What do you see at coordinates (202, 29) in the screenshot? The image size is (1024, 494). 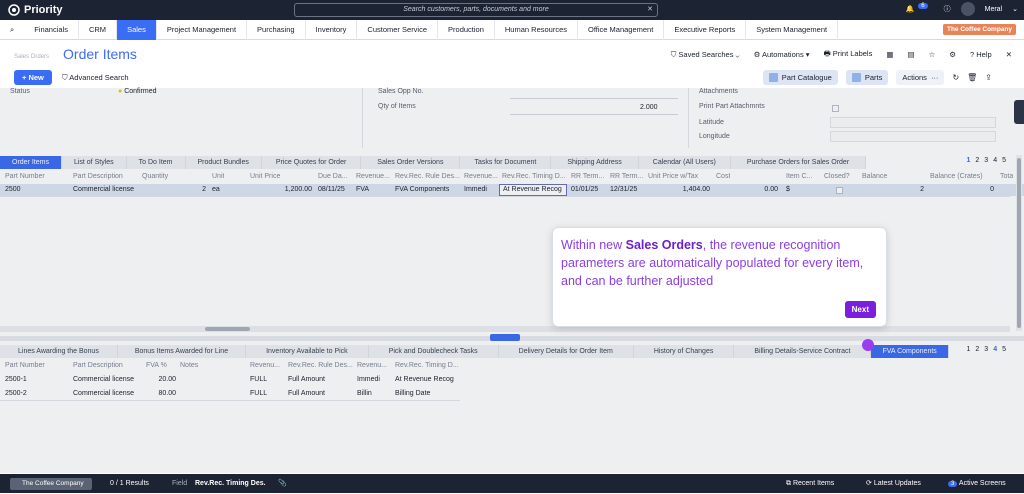 I see `menu-item-project-management: Project Management` at bounding box center [202, 29].